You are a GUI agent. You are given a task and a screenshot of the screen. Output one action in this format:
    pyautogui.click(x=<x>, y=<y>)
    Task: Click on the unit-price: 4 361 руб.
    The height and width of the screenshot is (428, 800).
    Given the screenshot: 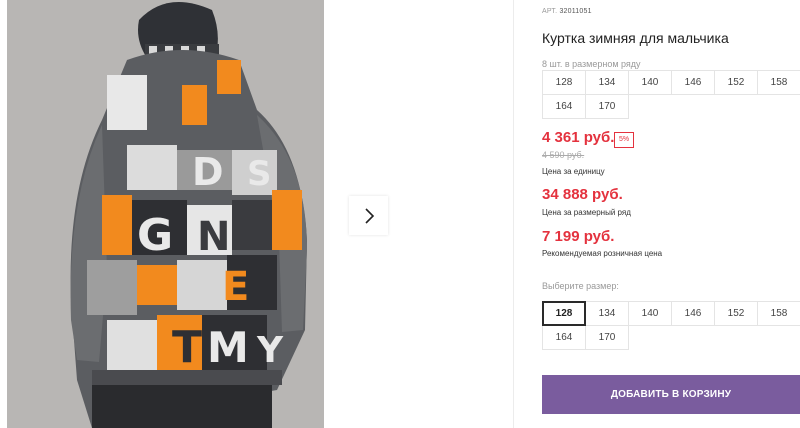 What is the action you would take?
    pyautogui.click(x=578, y=137)
    